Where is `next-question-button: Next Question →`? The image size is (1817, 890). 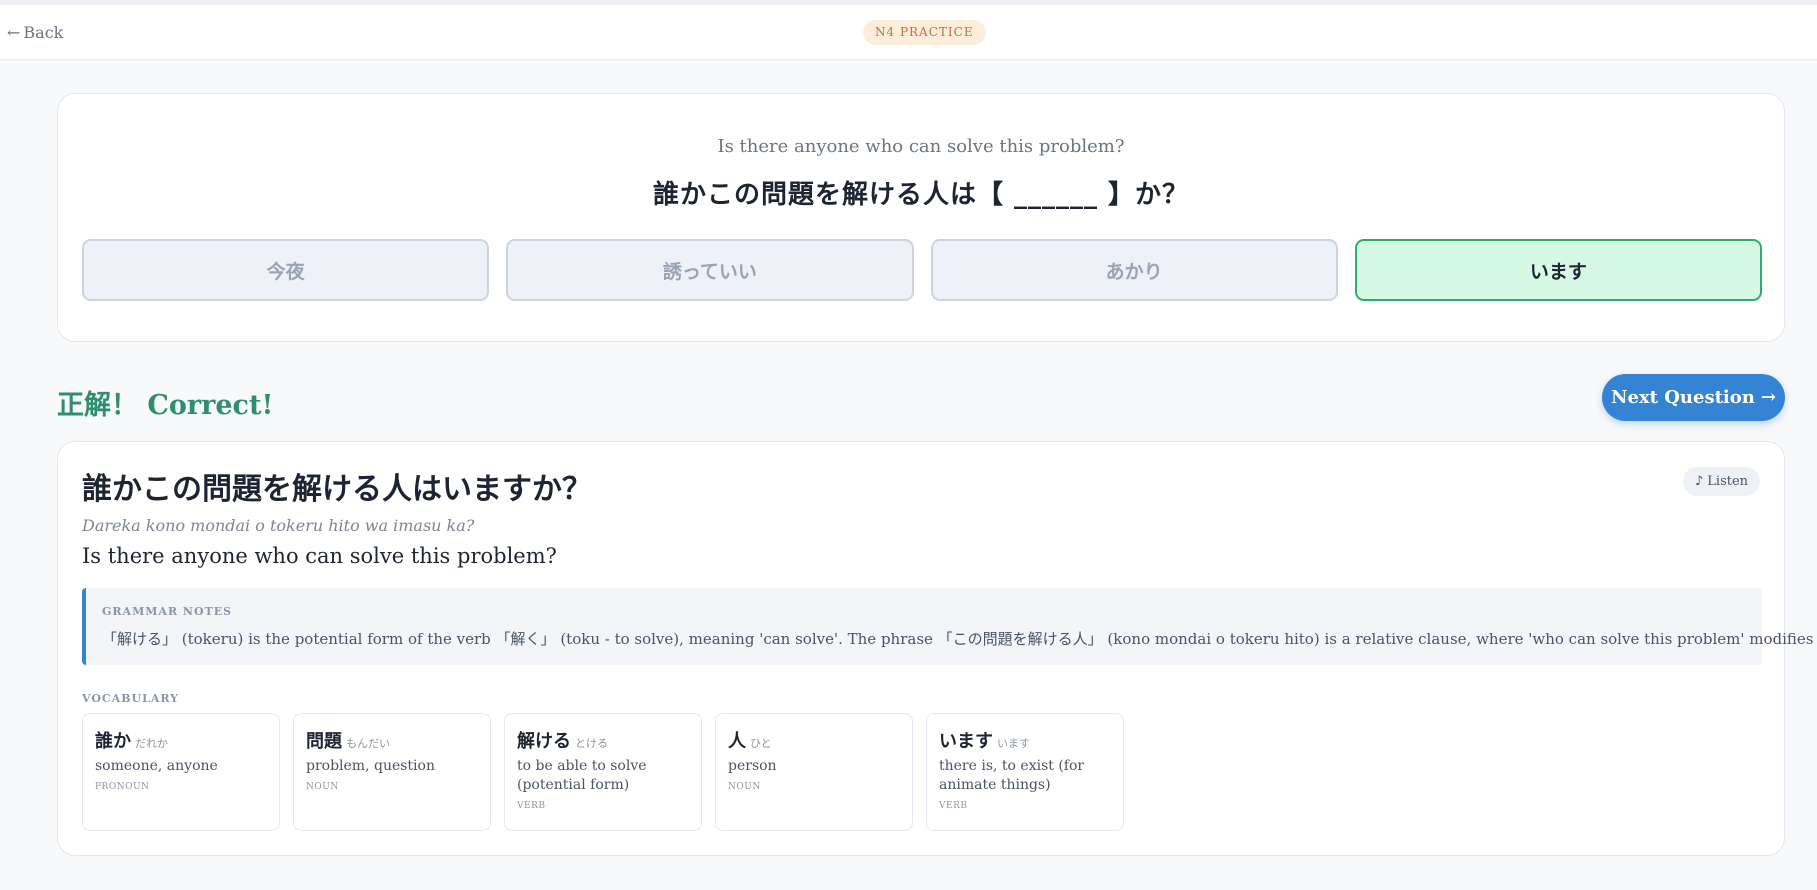
next-question-button: Next Question → is located at coordinates (1693, 397).